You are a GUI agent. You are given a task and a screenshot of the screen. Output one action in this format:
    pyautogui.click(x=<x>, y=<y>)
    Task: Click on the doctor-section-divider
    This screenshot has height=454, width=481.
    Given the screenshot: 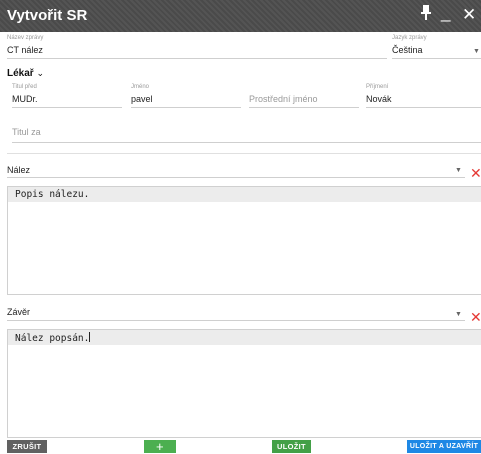 What is the action you would take?
    pyautogui.click(x=244, y=153)
    